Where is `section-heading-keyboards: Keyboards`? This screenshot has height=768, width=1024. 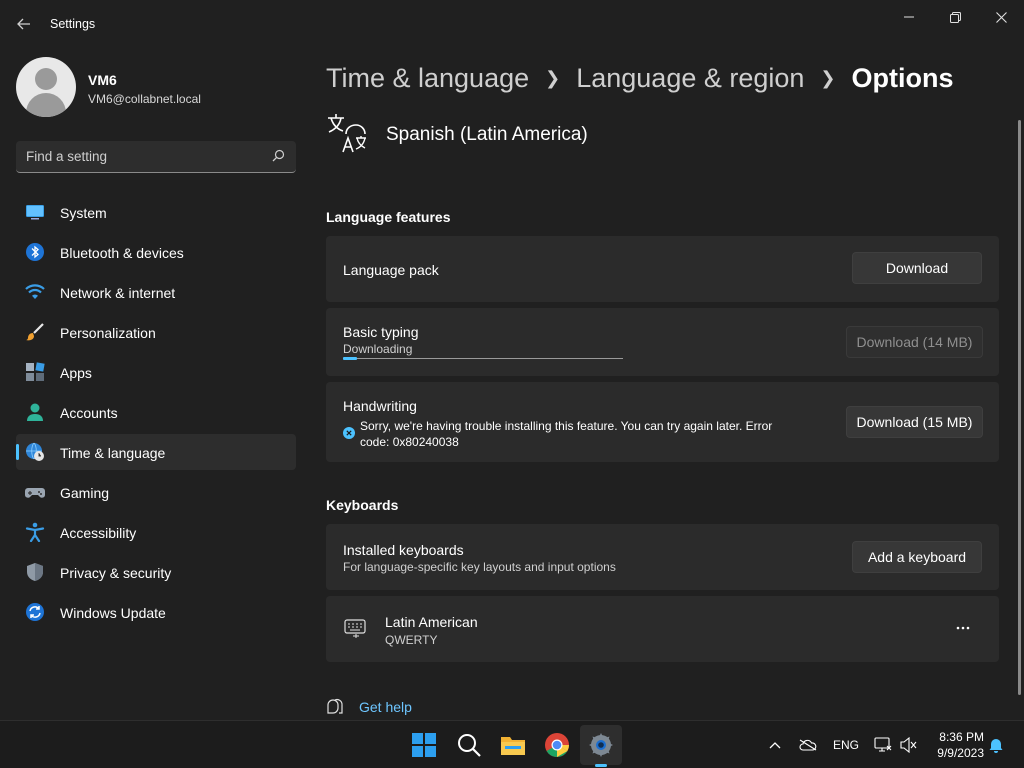 section-heading-keyboards: Keyboards is located at coordinates (362, 505).